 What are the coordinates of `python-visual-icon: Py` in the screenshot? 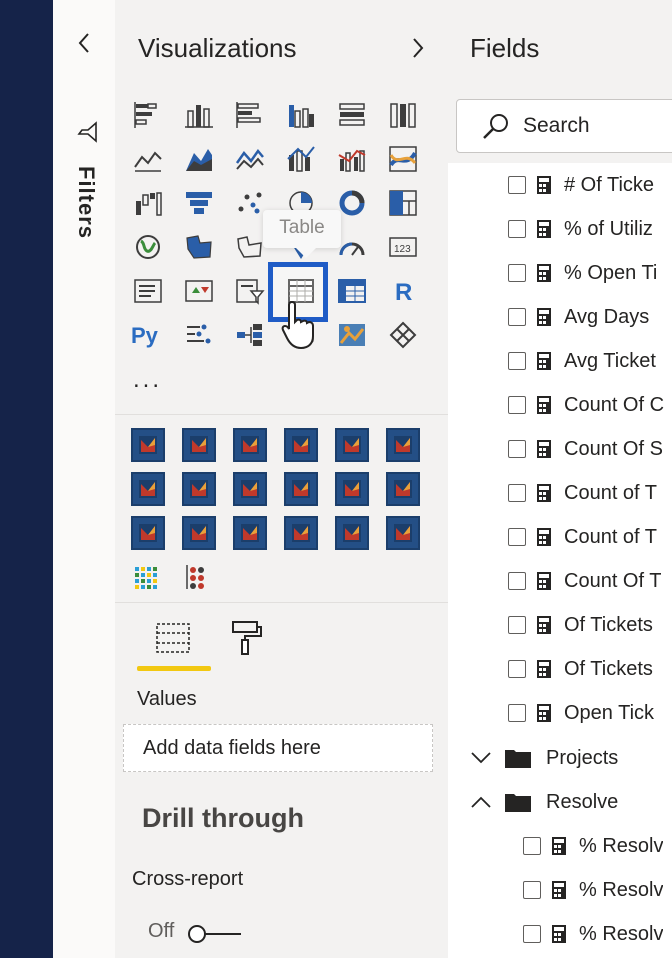 It's located at (148, 335).